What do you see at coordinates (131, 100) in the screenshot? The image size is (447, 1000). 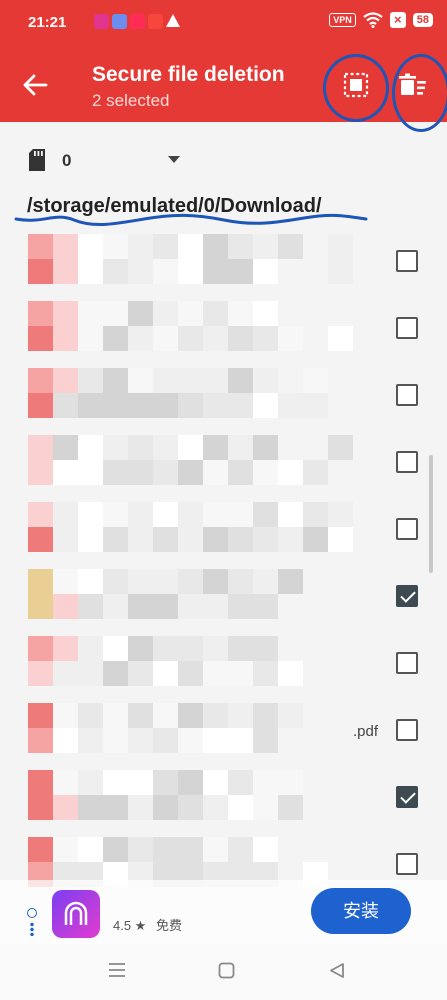 I see `selection-count: 2 selected` at bounding box center [131, 100].